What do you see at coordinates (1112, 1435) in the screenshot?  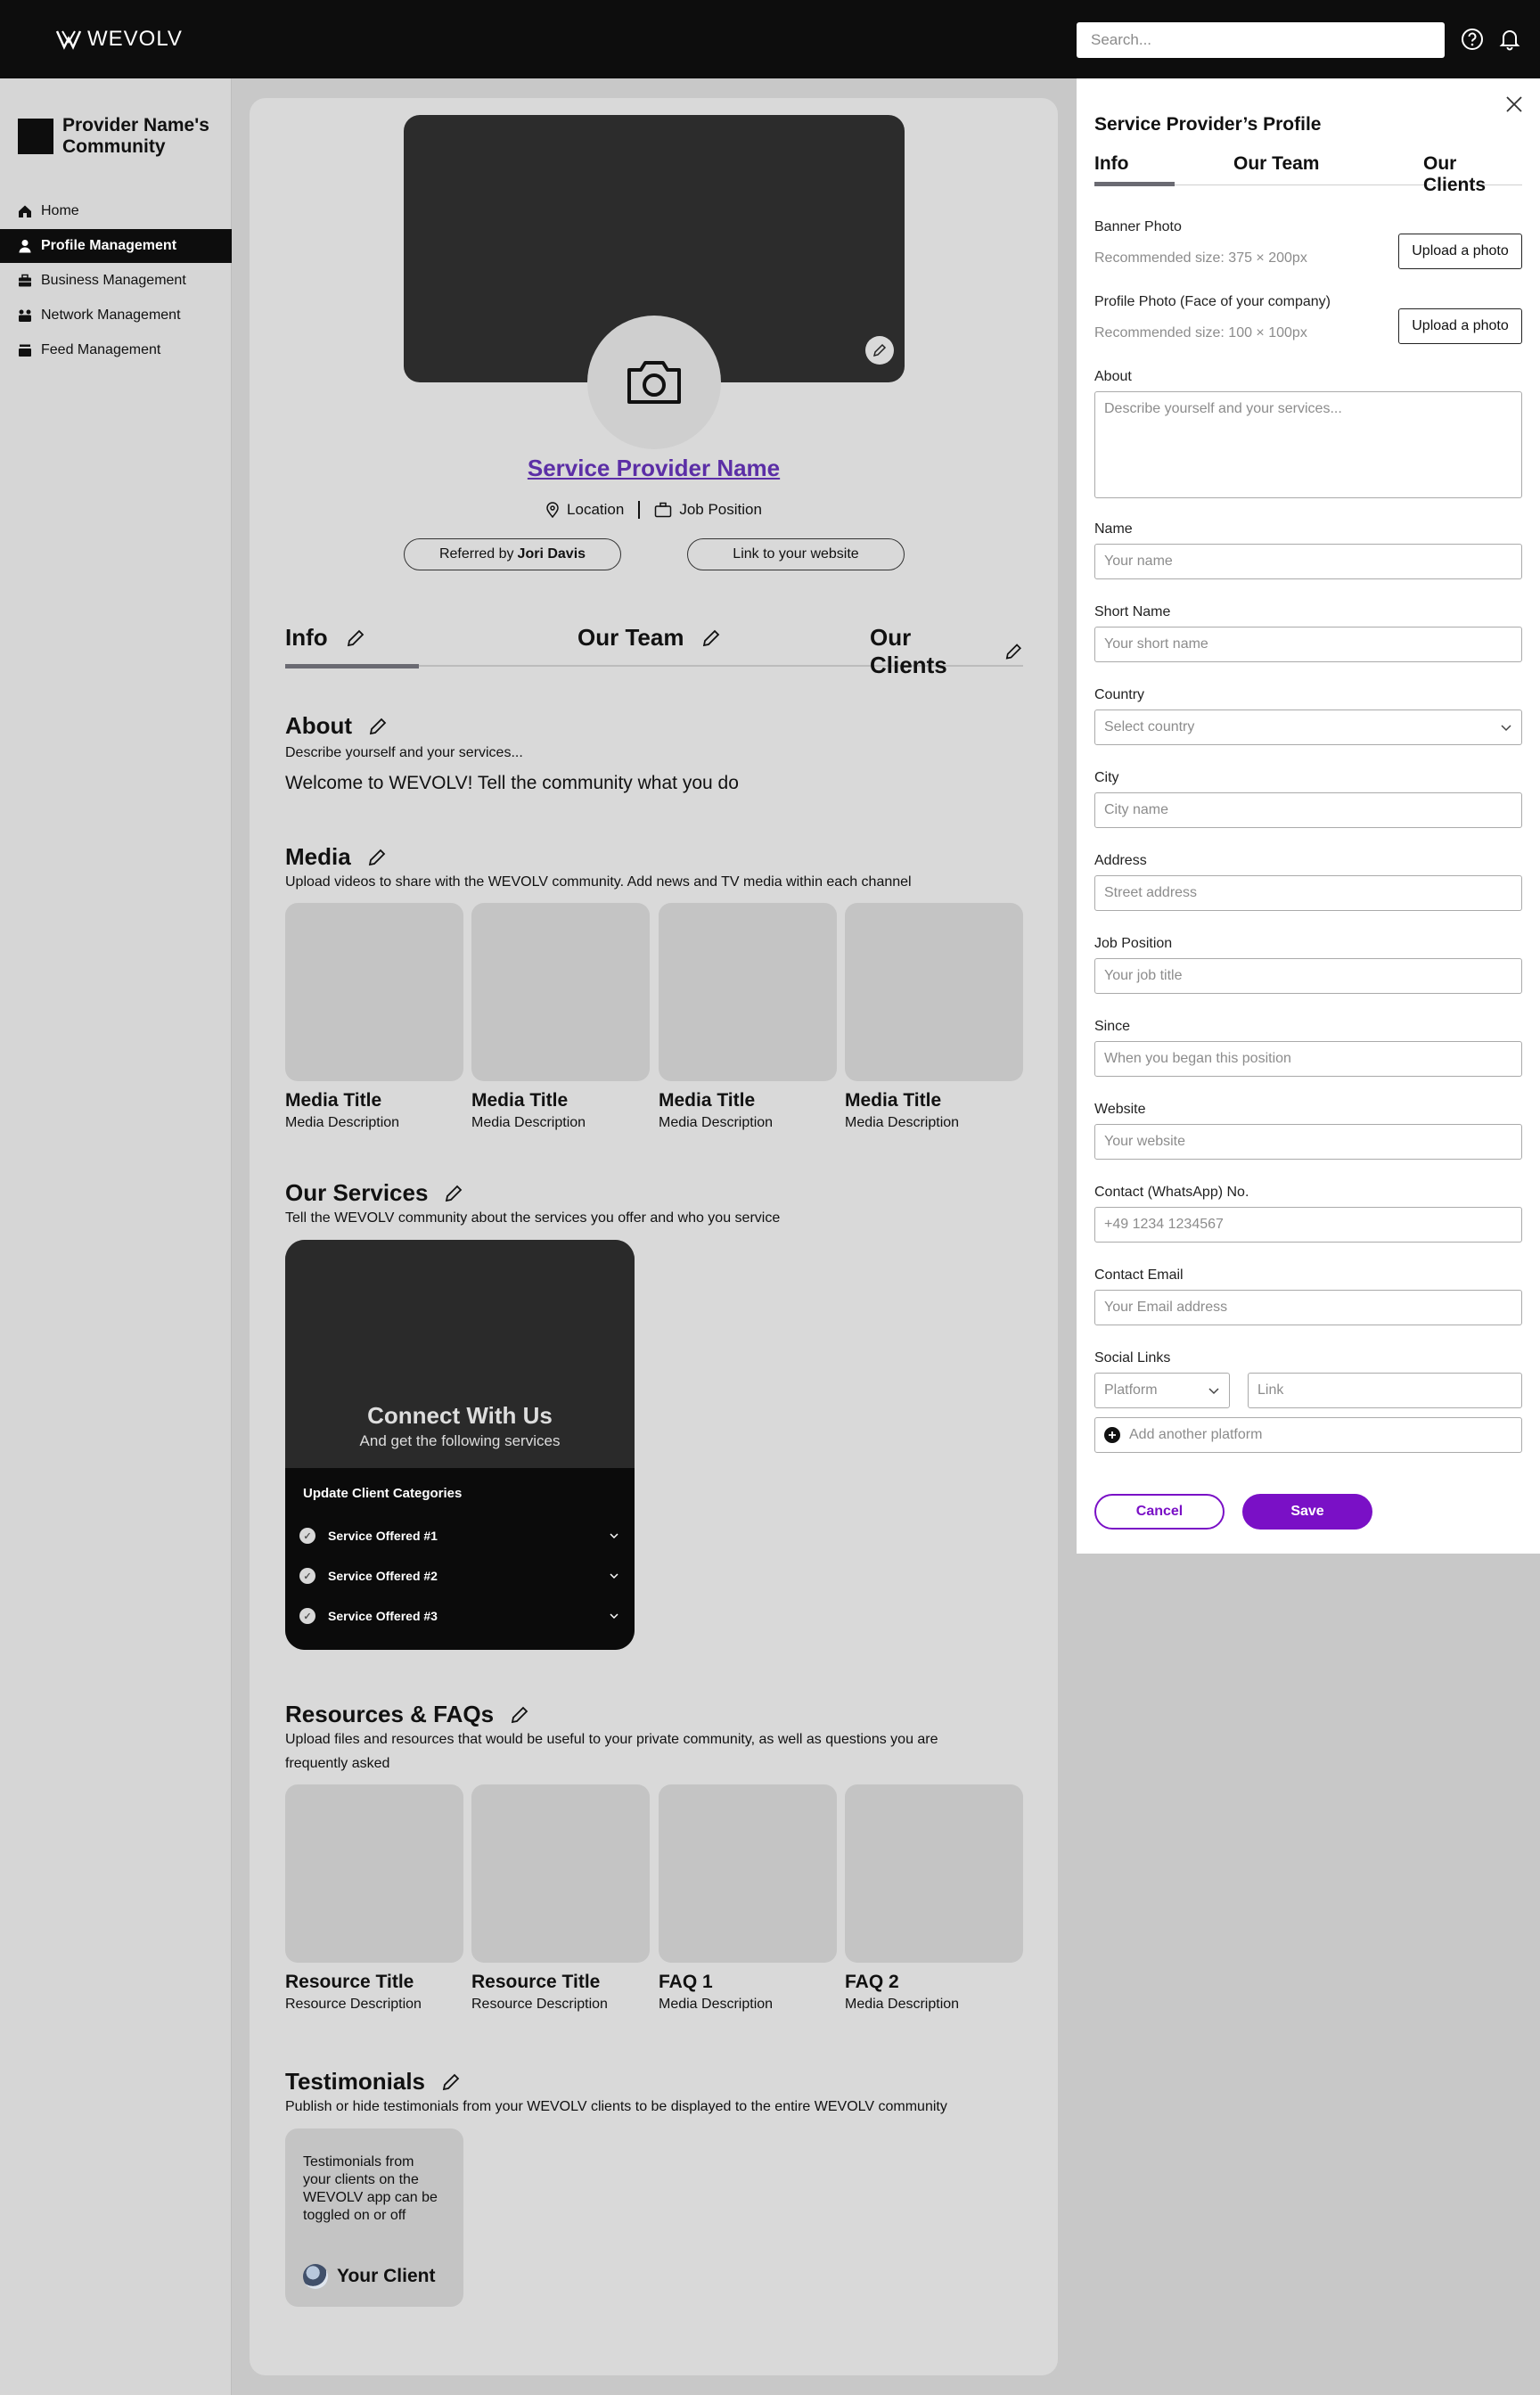 I see `plus-circle-icon` at bounding box center [1112, 1435].